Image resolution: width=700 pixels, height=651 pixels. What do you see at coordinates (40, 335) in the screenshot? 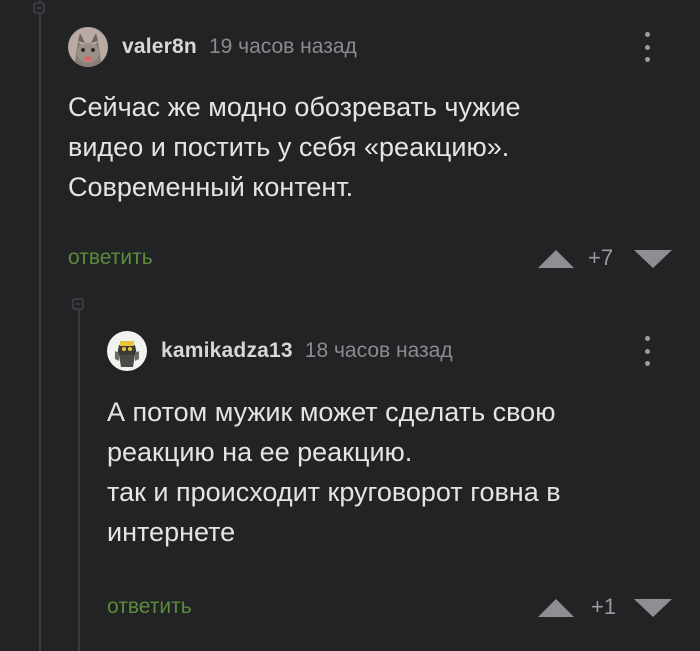
I see `thread-line-root-continued` at bounding box center [40, 335].